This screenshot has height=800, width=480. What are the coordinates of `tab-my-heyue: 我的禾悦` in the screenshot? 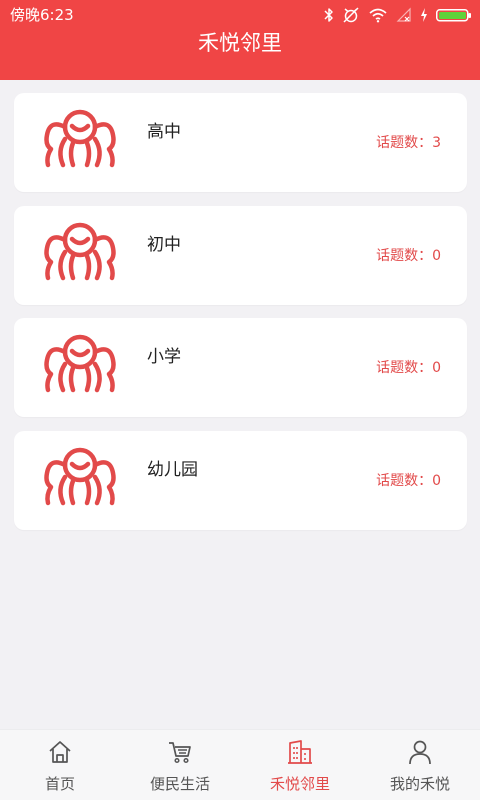 It's located at (420, 765).